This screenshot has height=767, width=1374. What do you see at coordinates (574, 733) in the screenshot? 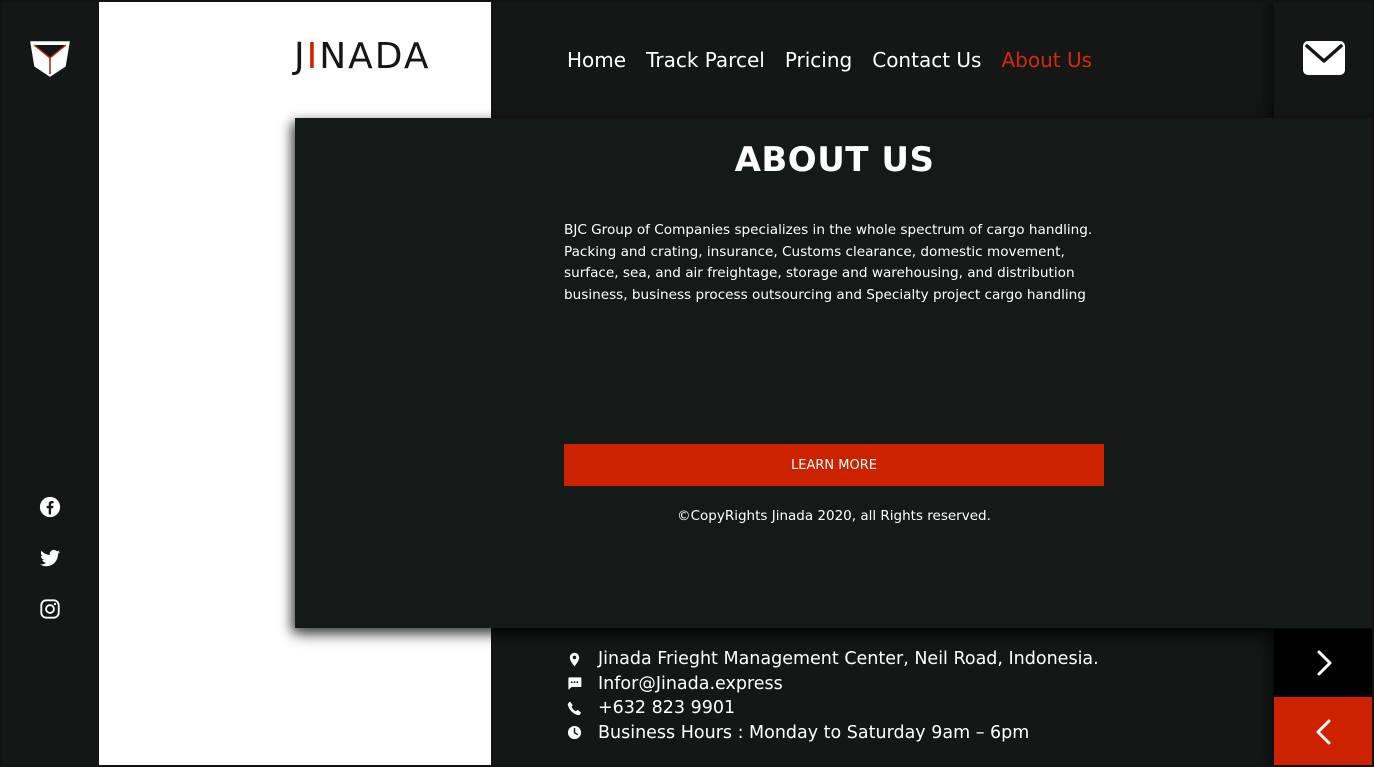
I see `clock-icon` at bounding box center [574, 733].